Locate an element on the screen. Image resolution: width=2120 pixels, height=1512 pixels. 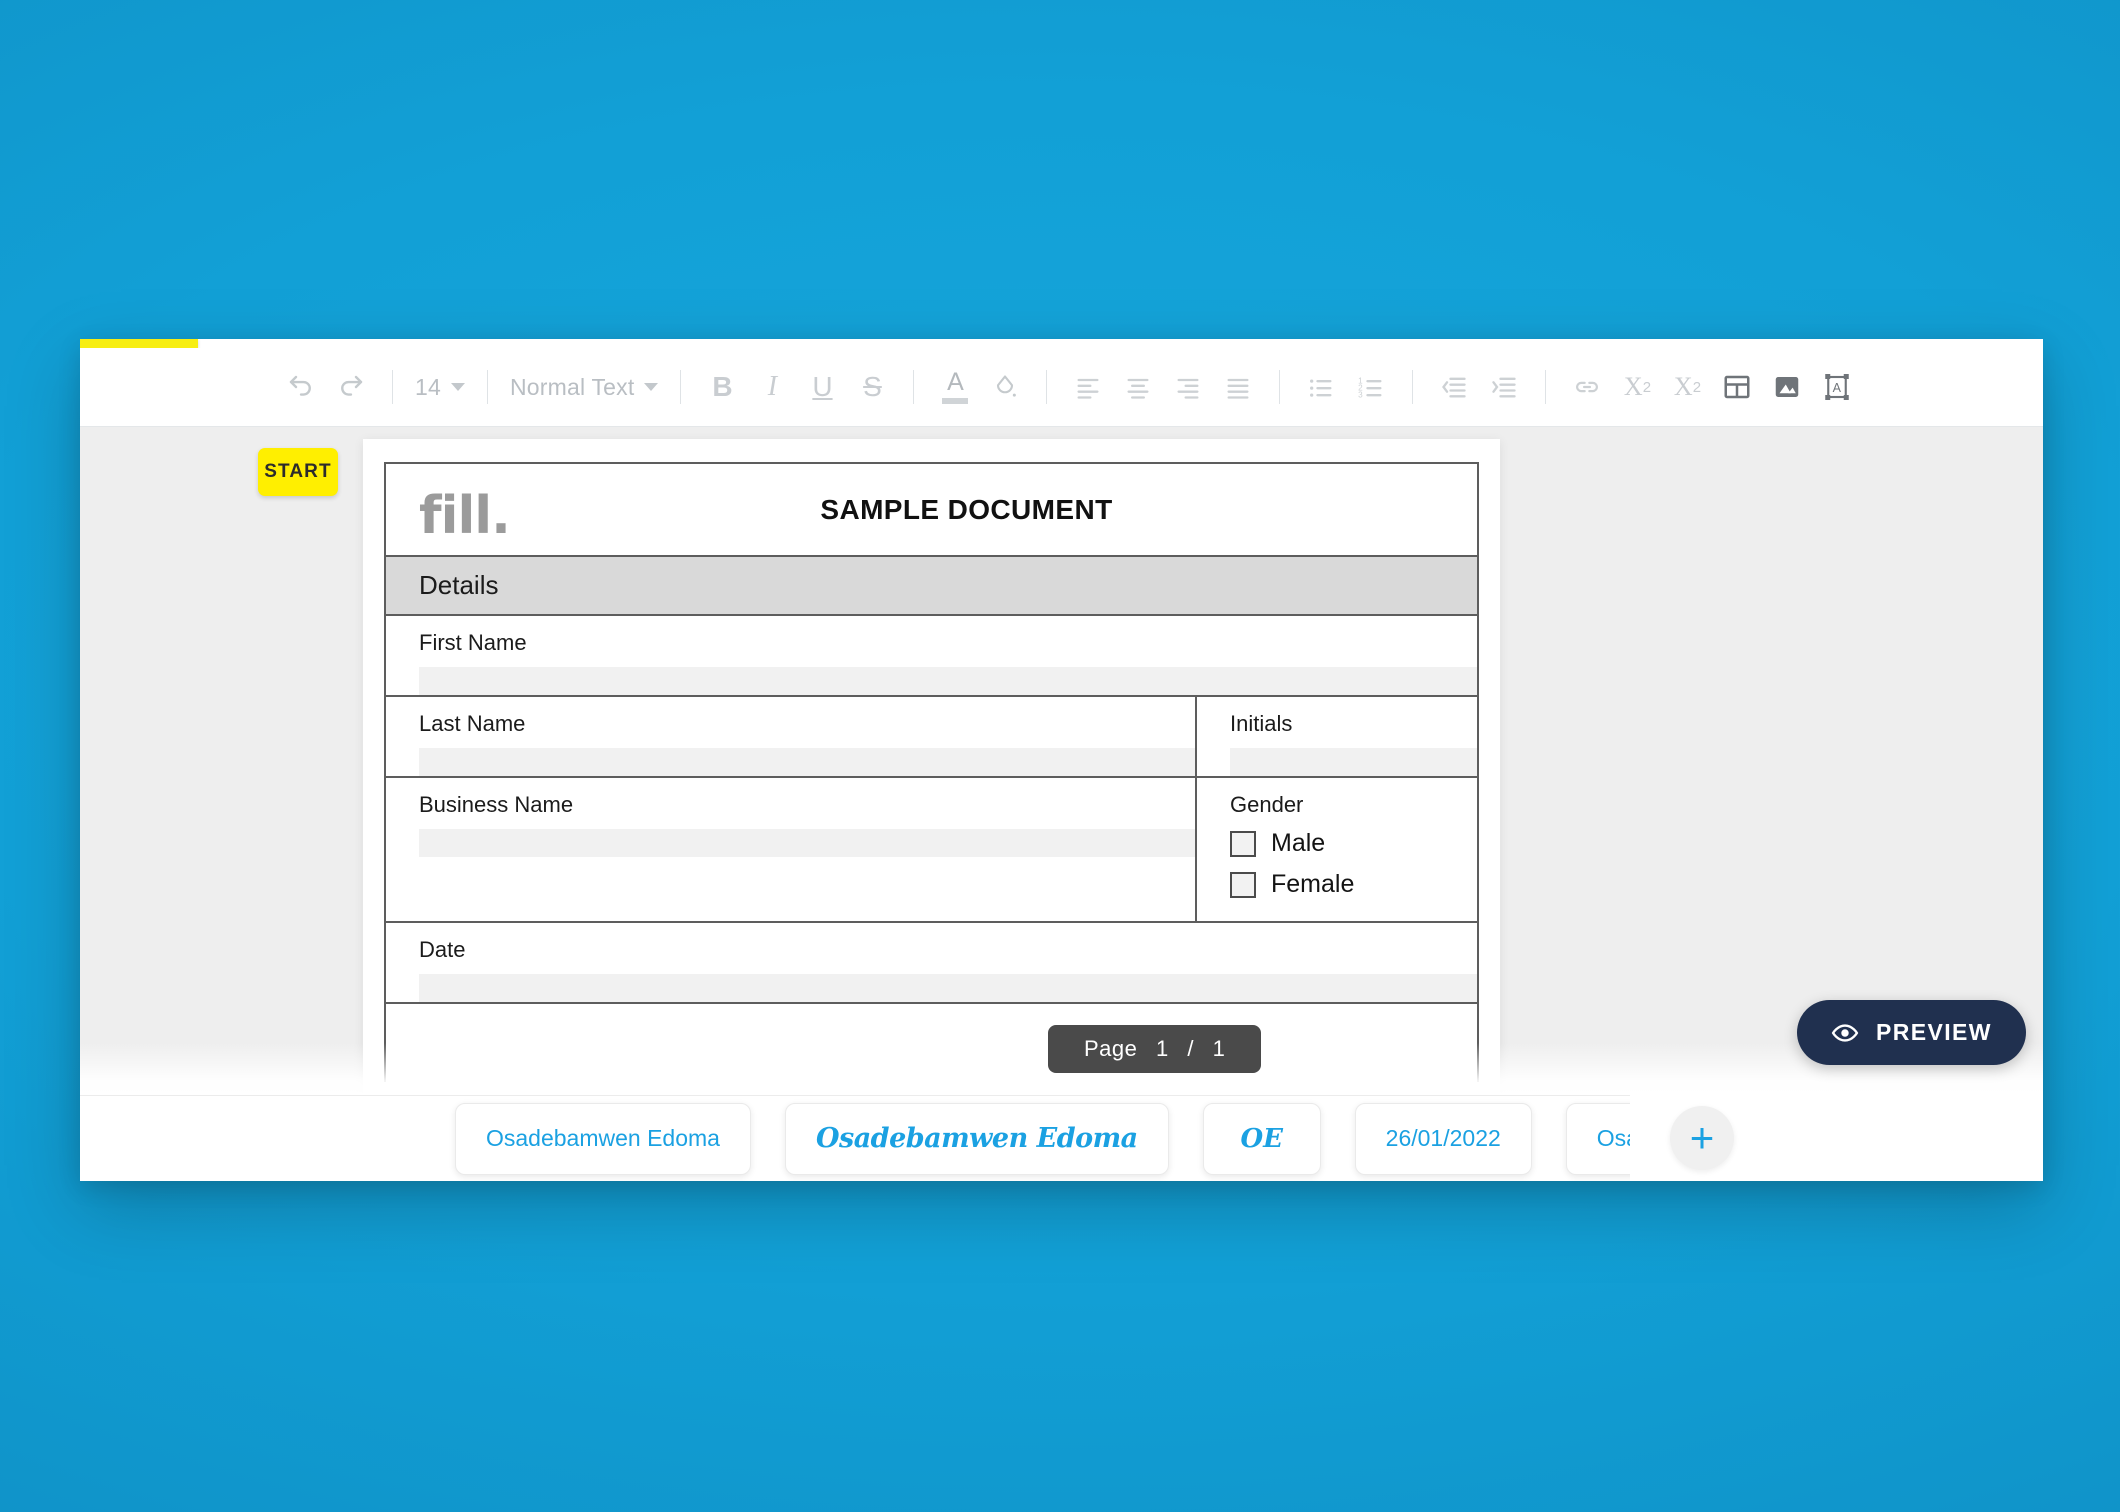
checkbox-female: Female is located at coordinates (1353, 884).